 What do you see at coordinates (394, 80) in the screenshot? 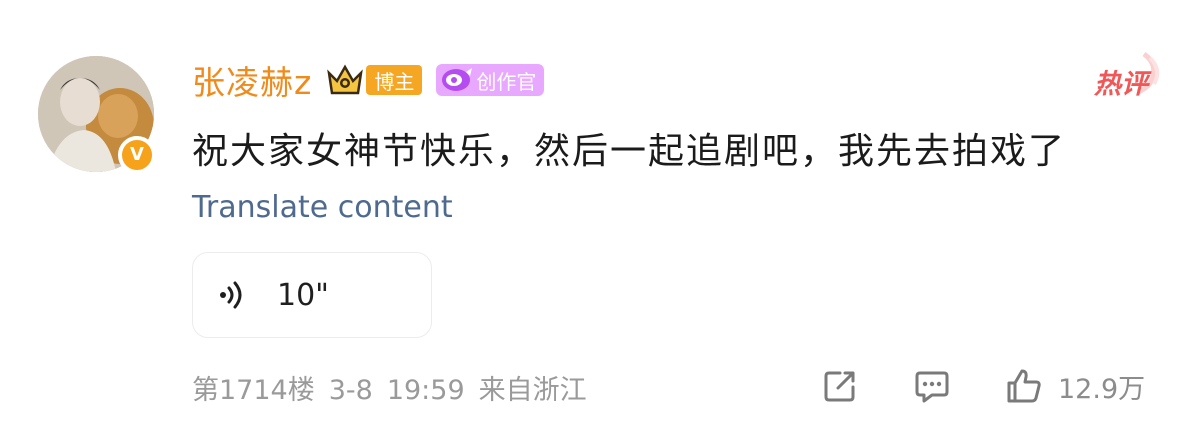
I see `blogger-badge: 博主` at bounding box center [394, 80].